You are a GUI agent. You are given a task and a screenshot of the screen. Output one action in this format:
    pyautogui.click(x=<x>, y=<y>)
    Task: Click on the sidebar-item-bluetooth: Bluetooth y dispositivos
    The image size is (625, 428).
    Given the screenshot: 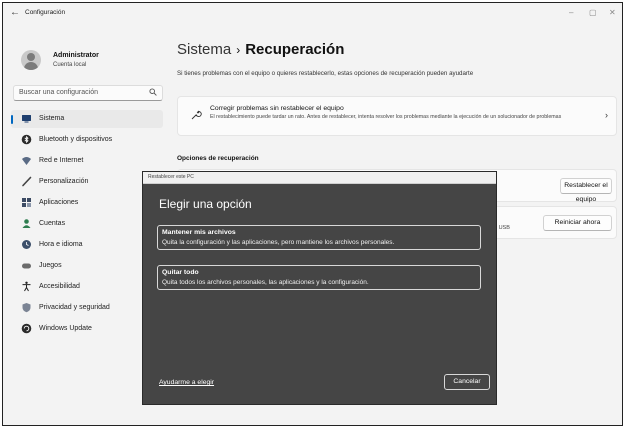 What is the action you would take?
    pyautogui.click(x=87, y=140)
    